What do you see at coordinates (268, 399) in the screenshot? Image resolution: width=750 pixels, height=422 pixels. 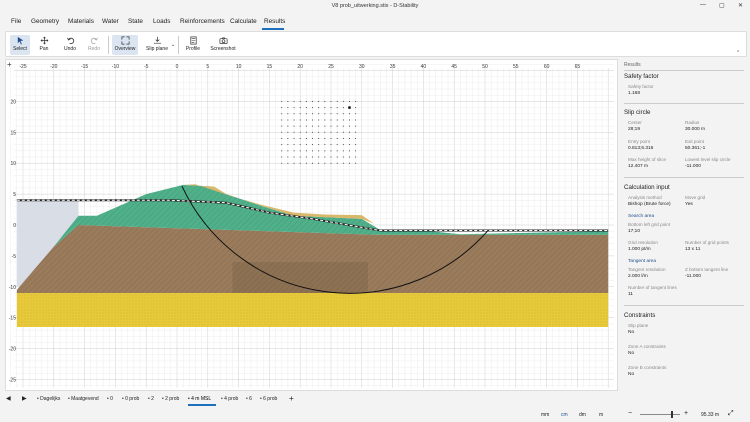 I see `stage-tab: • 6 prob` at bounding box center [268, 399].